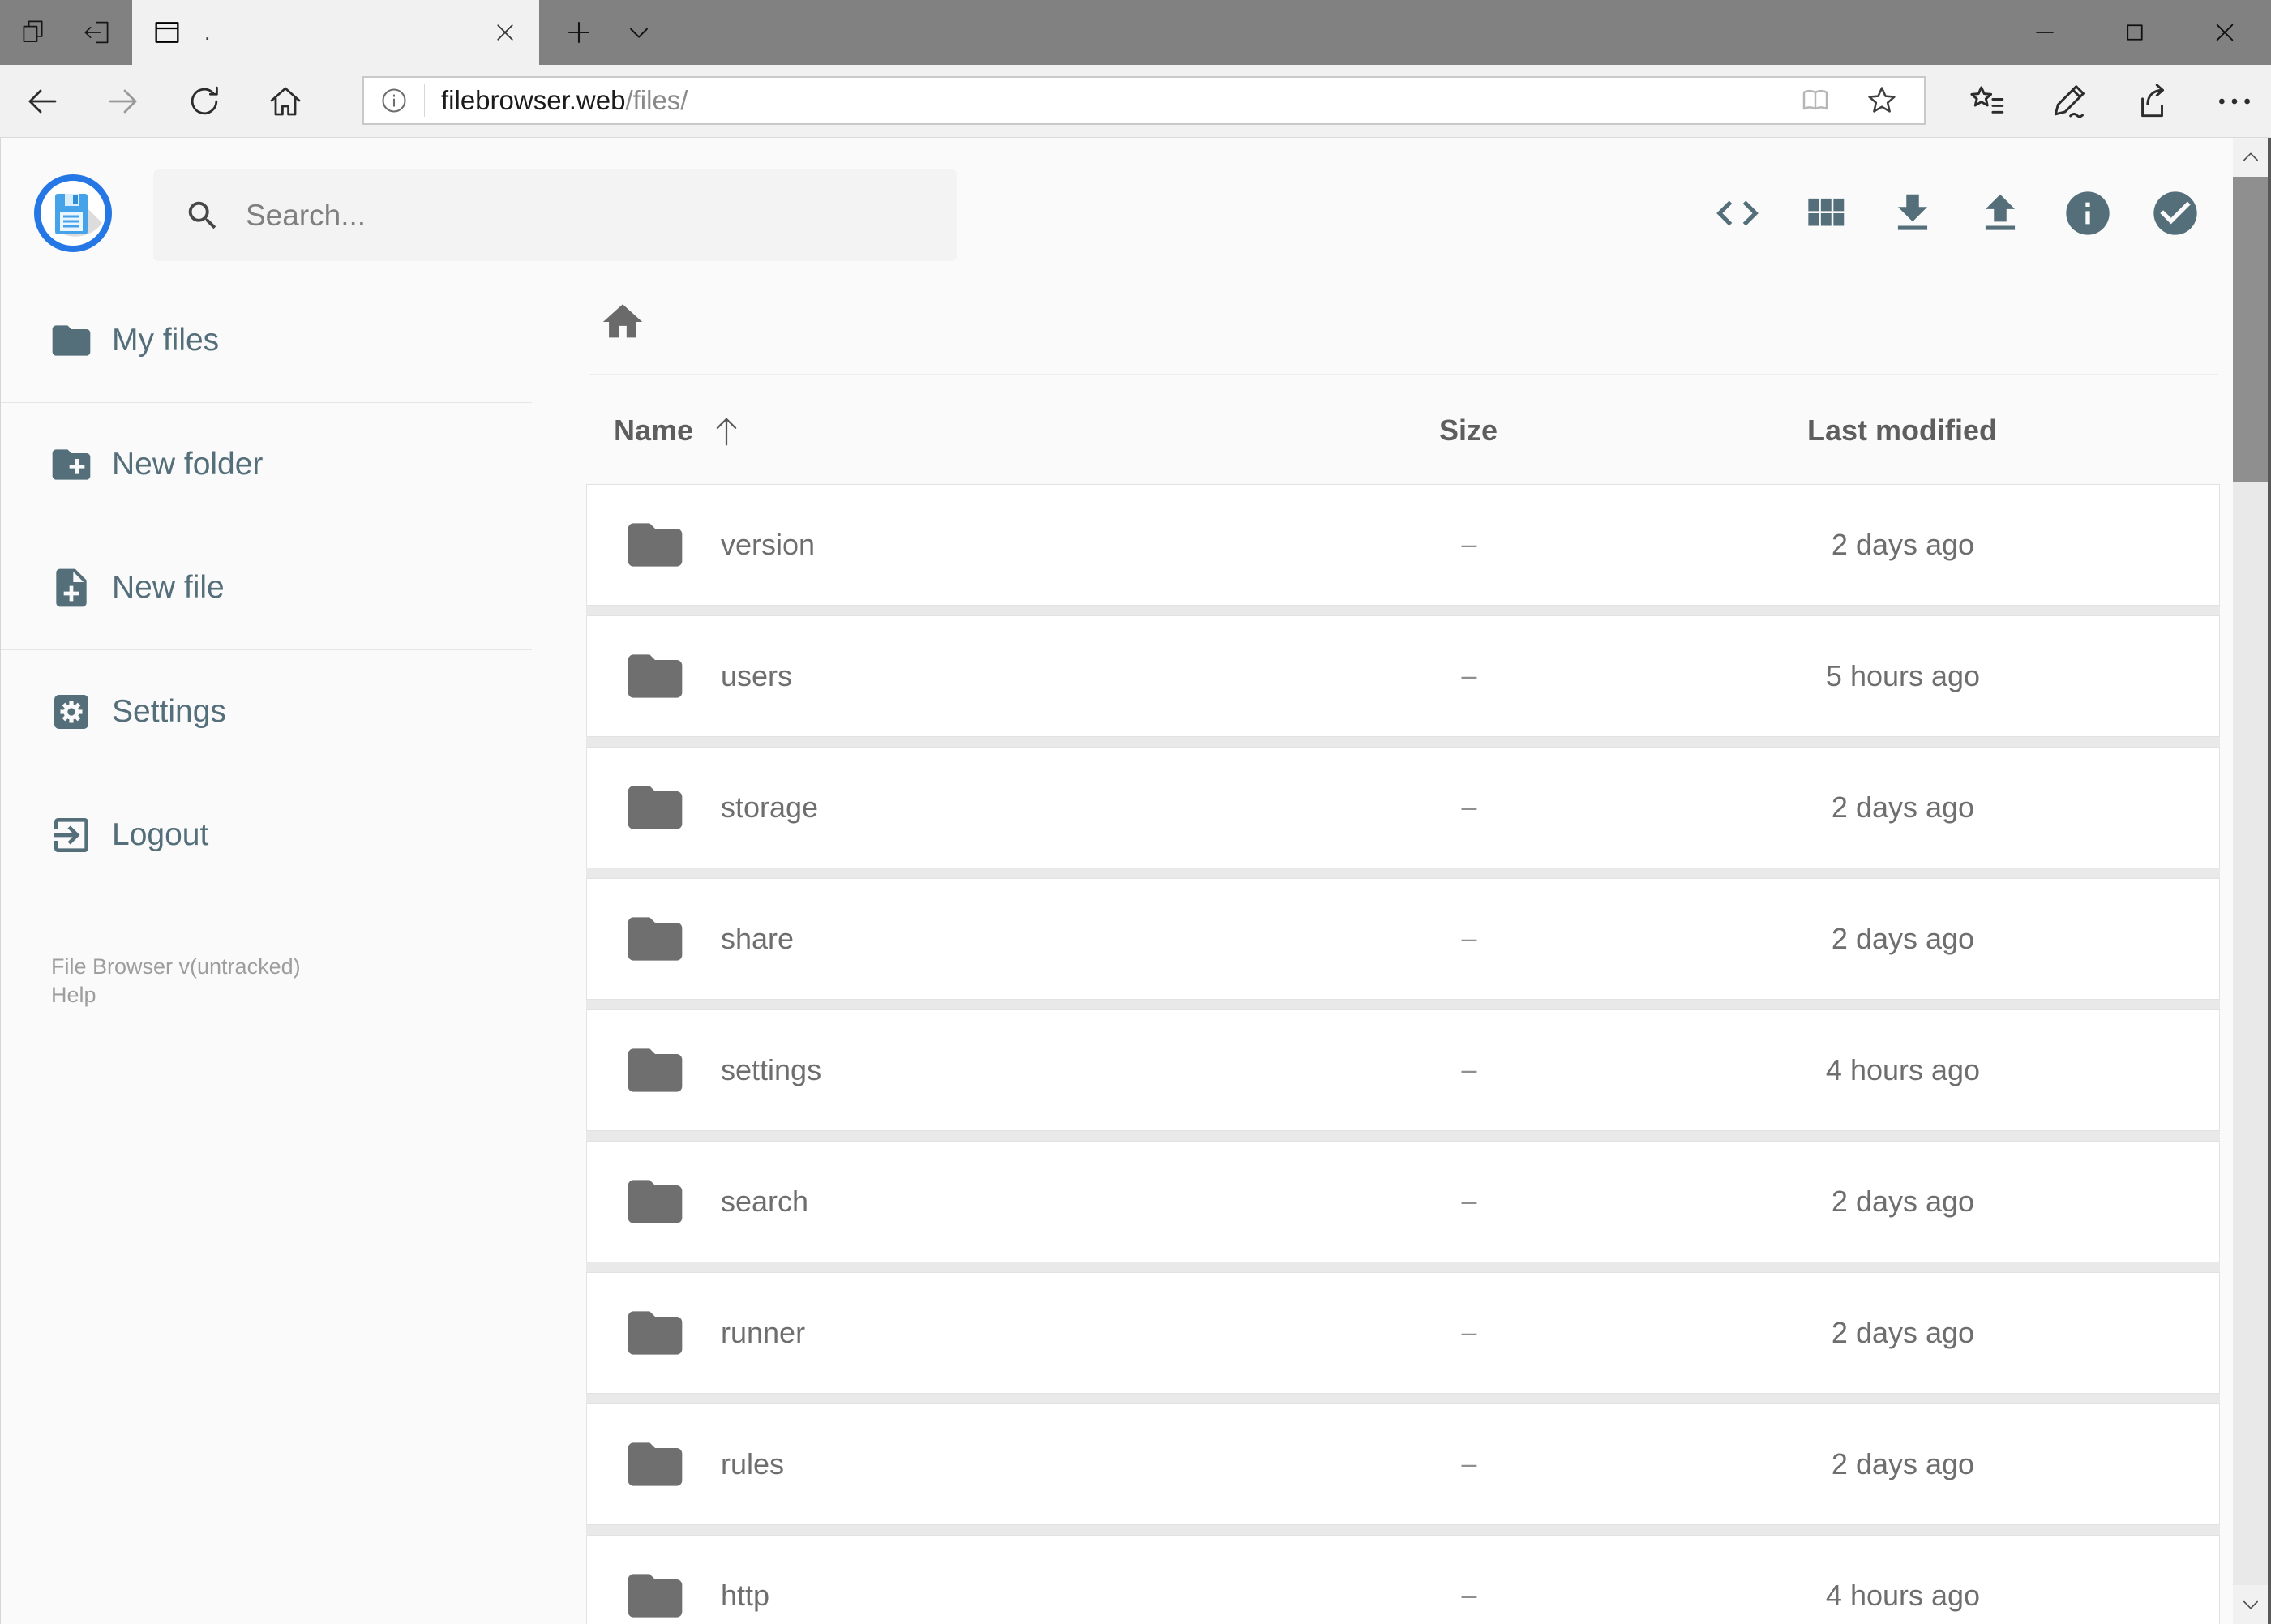  What do you see at coordinates (764, 1333) in the screenshot?
I see `file-name: runner` at bounding box center [764, 1333].